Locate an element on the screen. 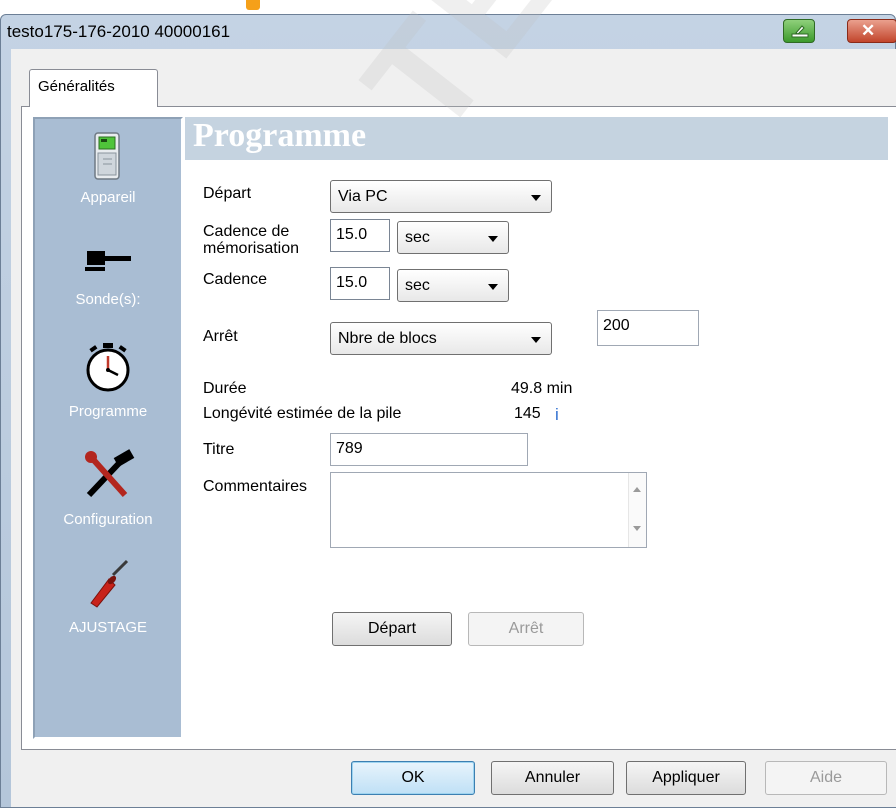  start-button: Départ is located at coordinates (392, 629).